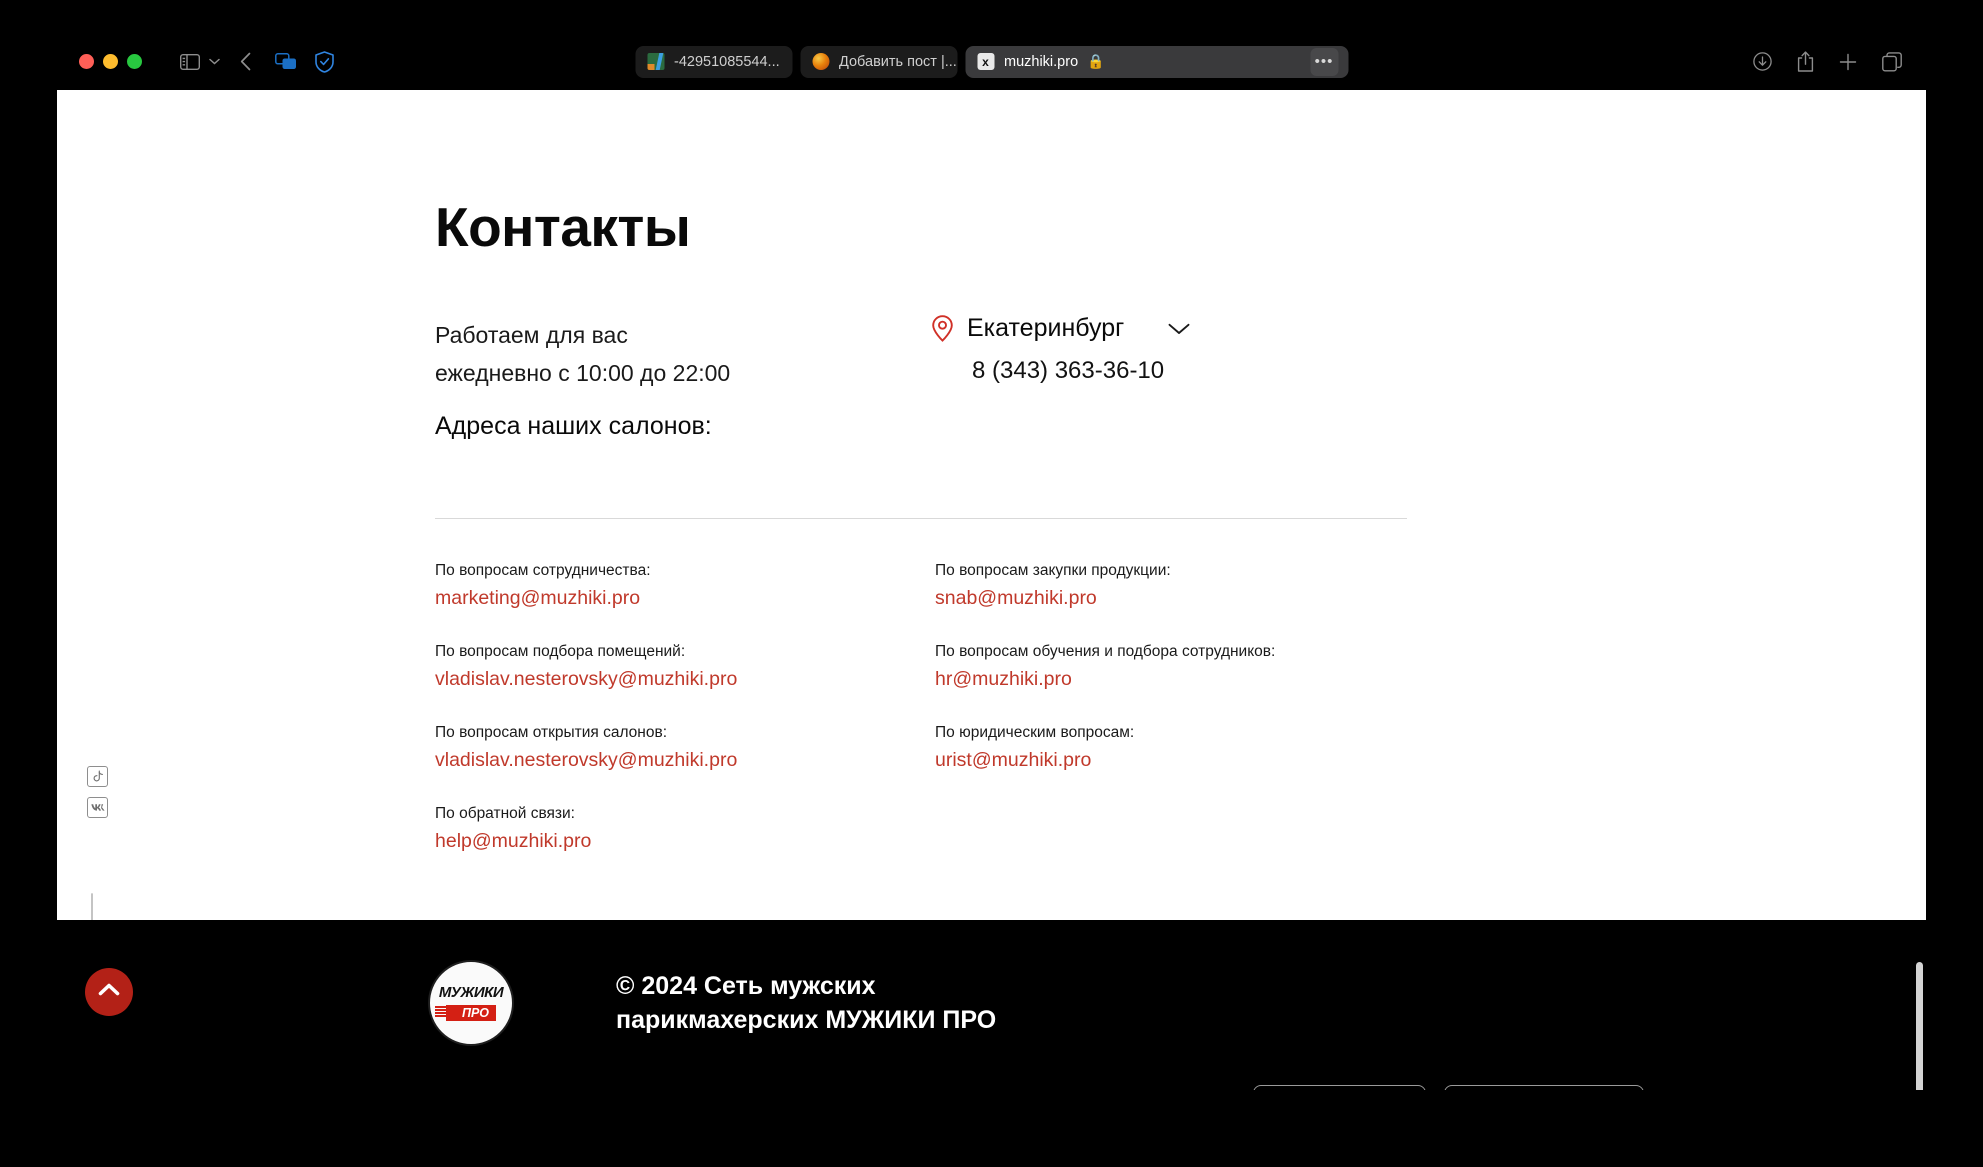 Image resolution: width=1983 pixels, height=1167 pixels. Describe the element at coordinates (1035, 732) in the screenshot. I see `contact-label: По юридическим вопросам:` at that location.